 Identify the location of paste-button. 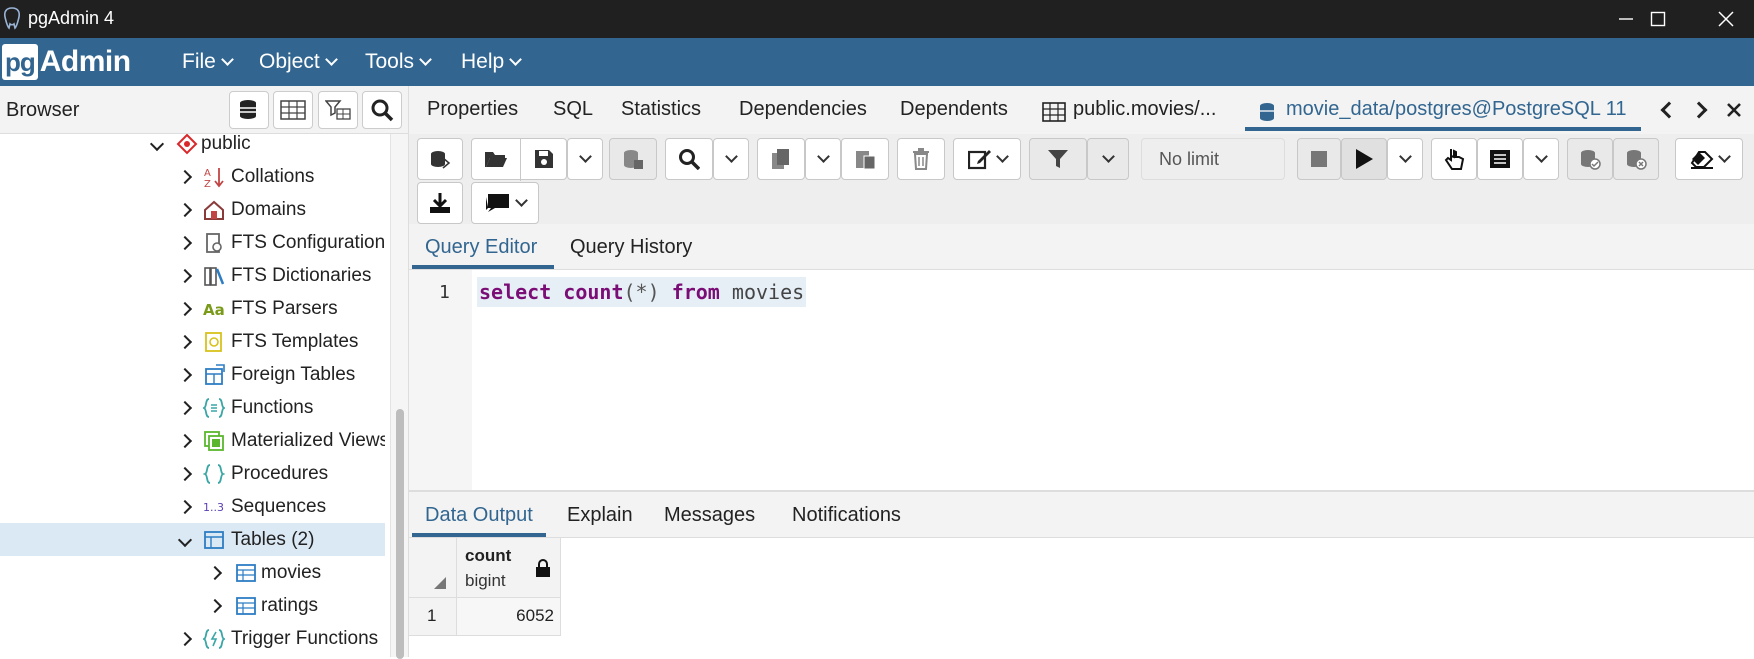
(865, 159).